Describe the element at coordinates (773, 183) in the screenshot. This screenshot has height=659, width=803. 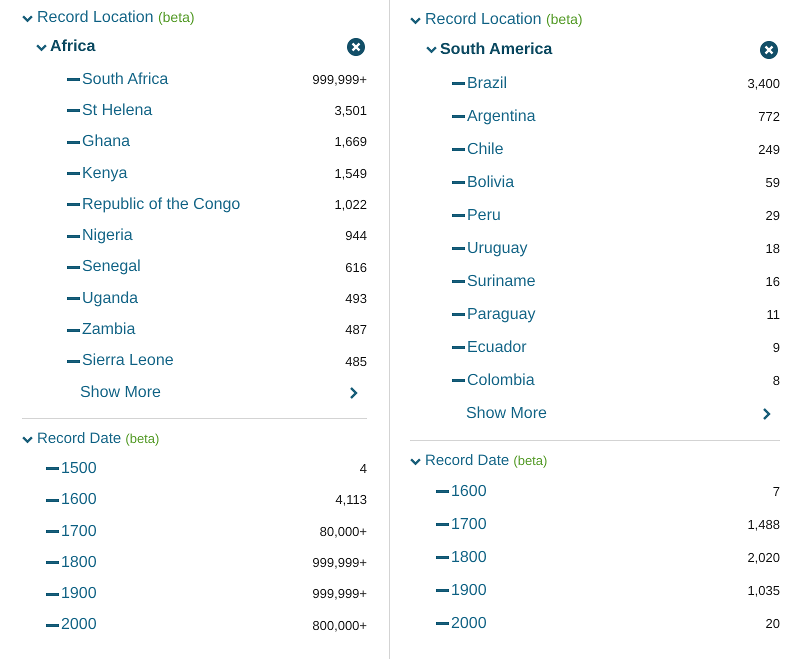
I see `result-count: 59` at that location.